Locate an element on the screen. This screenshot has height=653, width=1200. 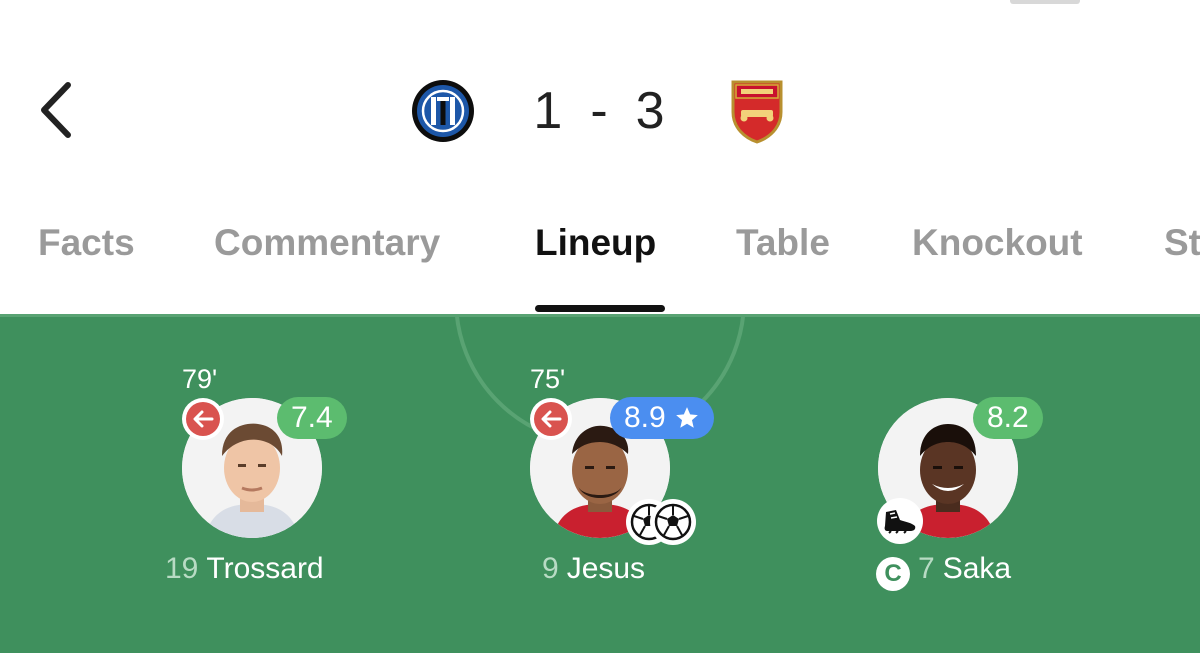
goal-badge is located at coordinates (673, 522).